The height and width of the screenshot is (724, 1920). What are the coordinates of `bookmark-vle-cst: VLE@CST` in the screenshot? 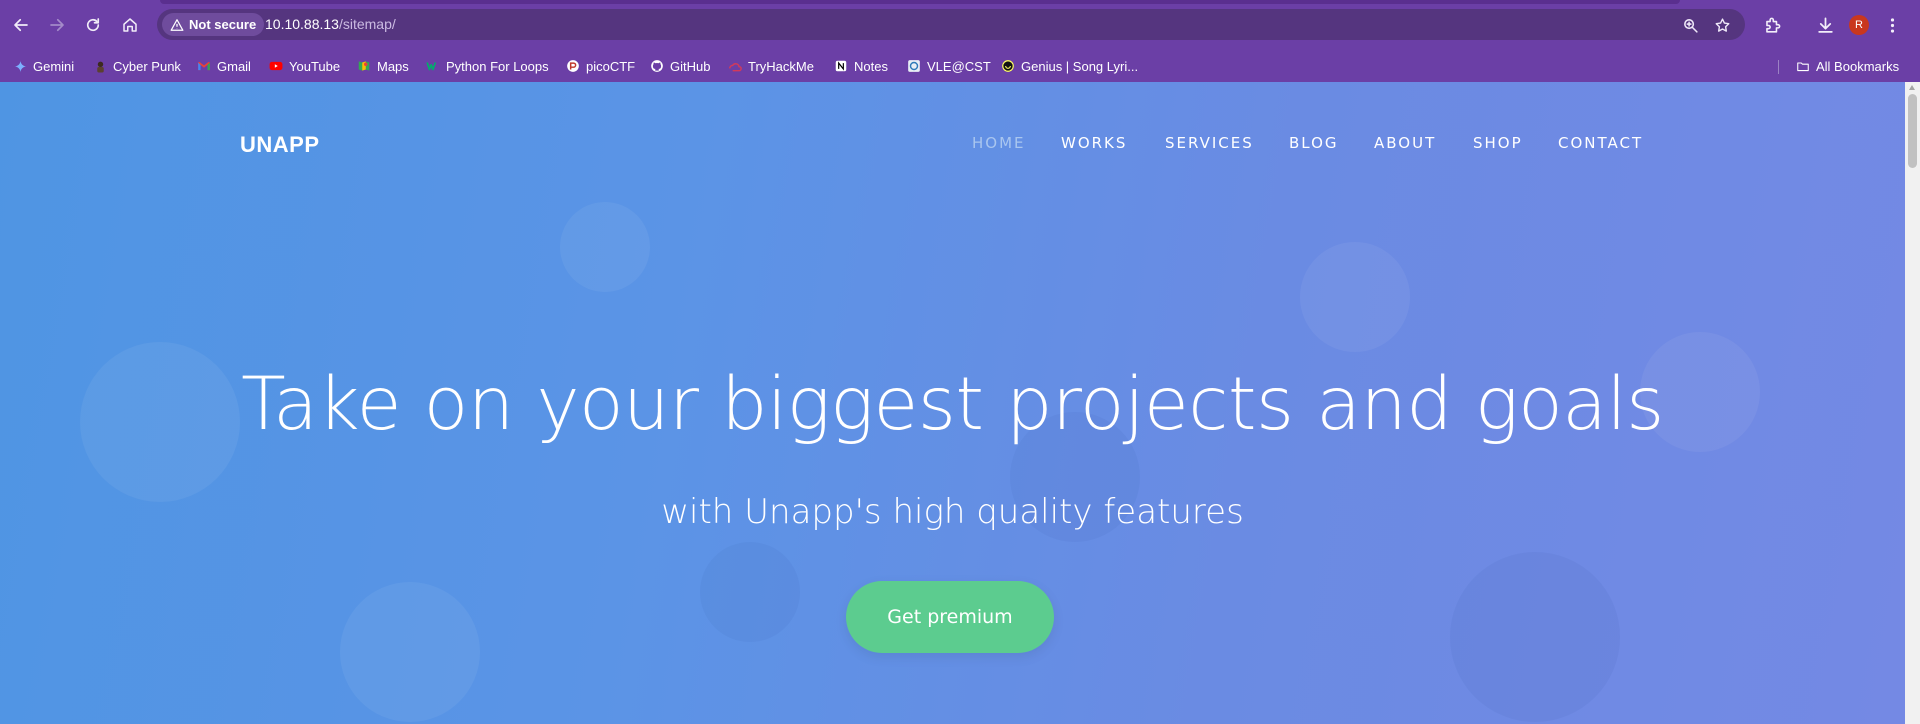 It's located at (949, 66).